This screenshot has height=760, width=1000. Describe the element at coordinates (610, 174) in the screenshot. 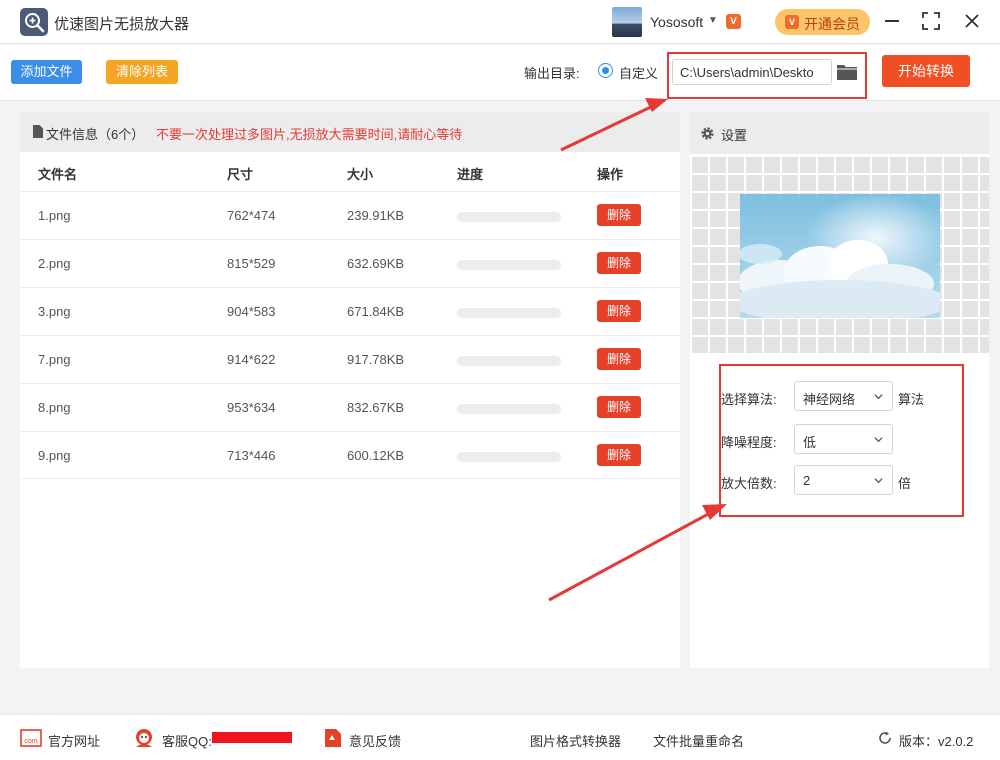

I see `column-header-action: 操作` at that location.